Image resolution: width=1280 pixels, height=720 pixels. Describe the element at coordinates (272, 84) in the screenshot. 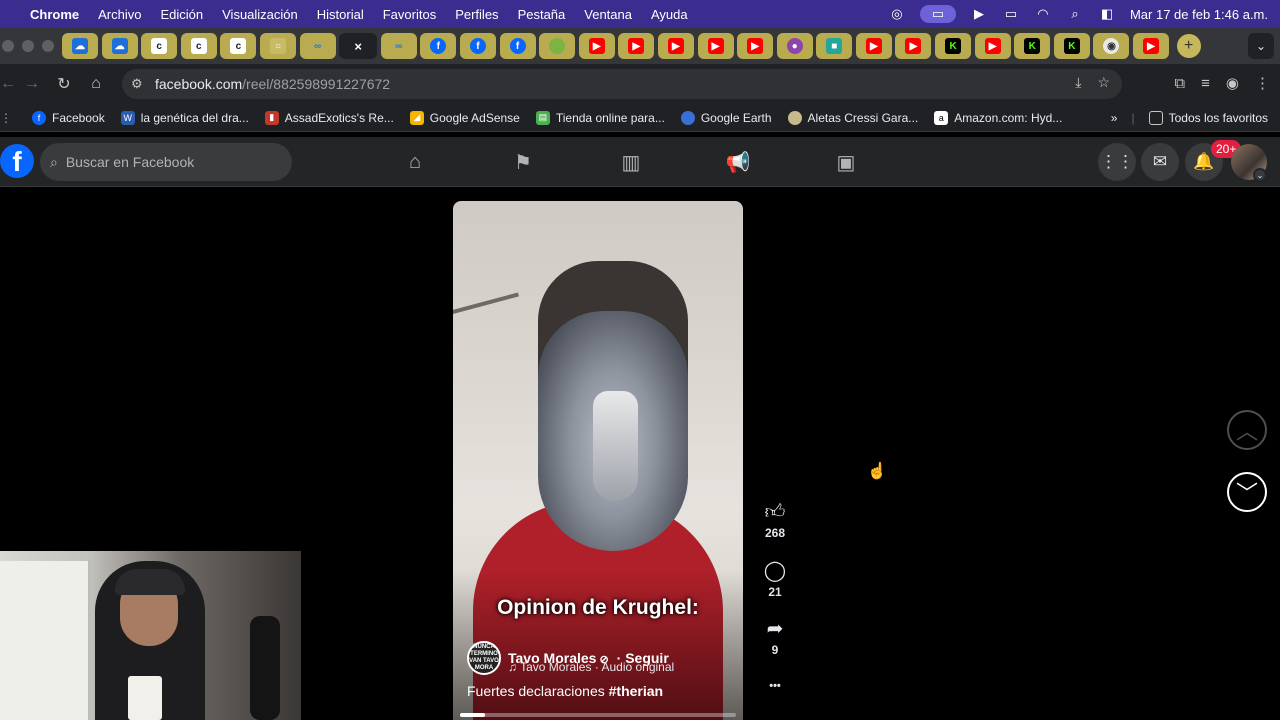

I see `url-text: facebook.com/reel/882598991227672` at that location.